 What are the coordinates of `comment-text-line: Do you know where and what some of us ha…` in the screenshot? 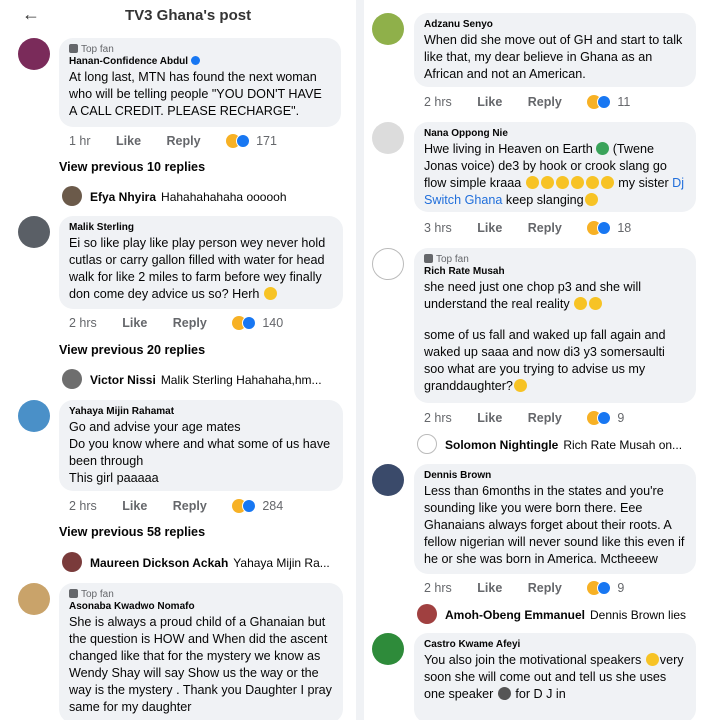 It's located at (200, 452).